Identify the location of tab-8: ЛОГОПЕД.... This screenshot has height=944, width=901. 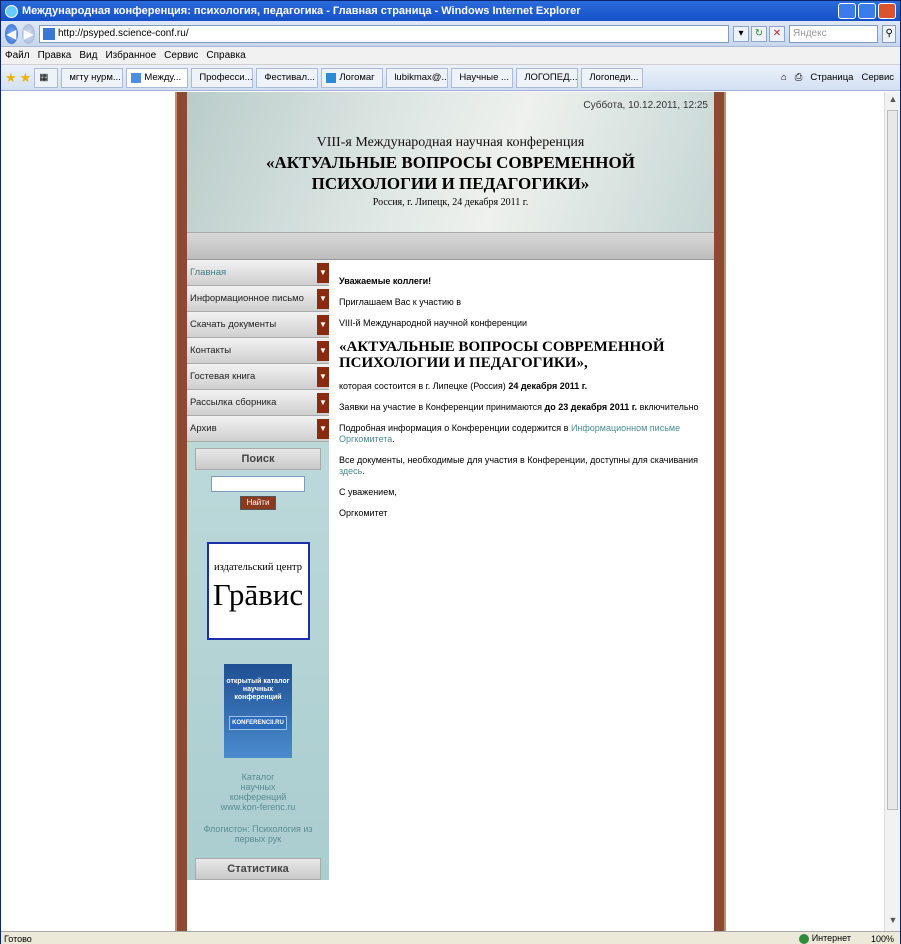
(547, 77).